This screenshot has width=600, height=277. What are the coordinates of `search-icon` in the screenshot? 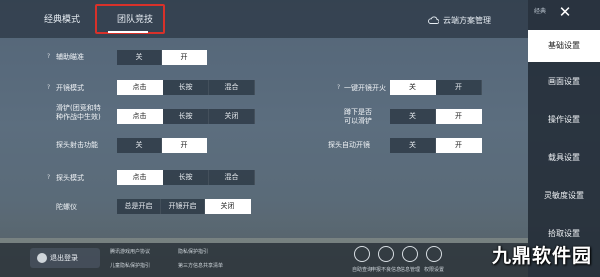 It's located at (362, 254).